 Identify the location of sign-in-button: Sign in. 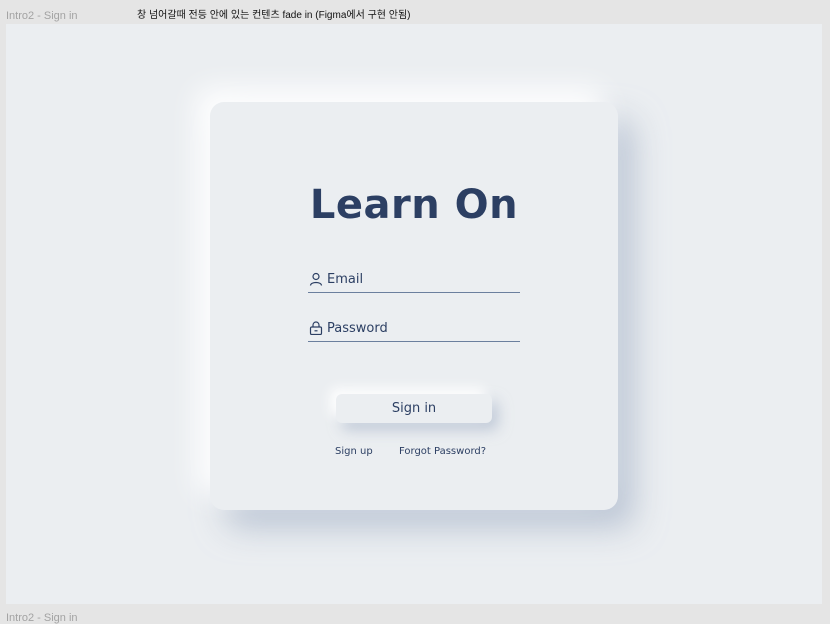
(414, 408).